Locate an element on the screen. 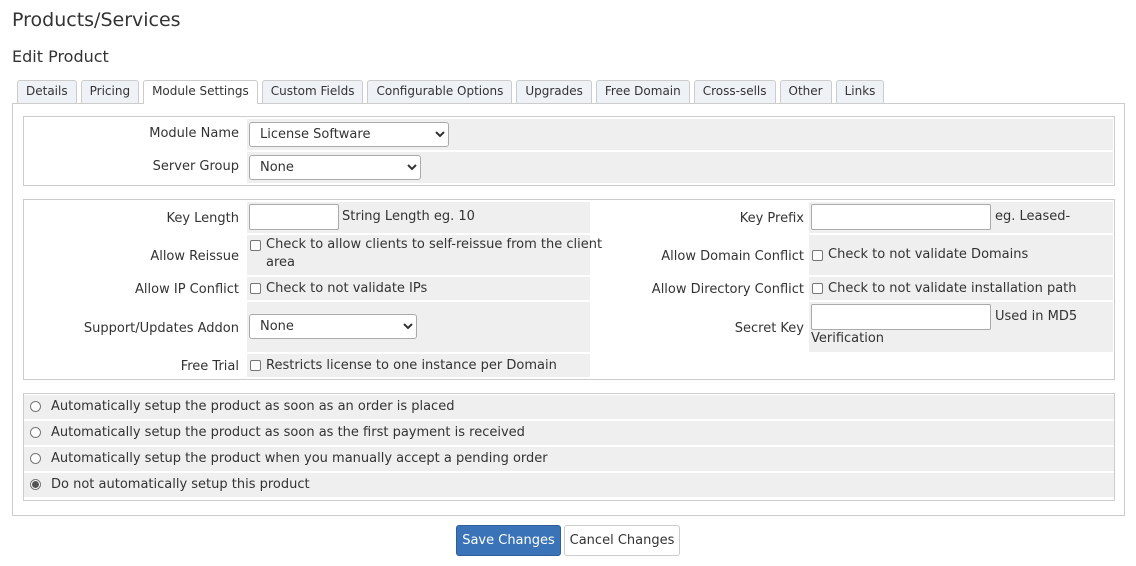  tab-configurable-options: Configurable Options is located at coordinates (440, 91).